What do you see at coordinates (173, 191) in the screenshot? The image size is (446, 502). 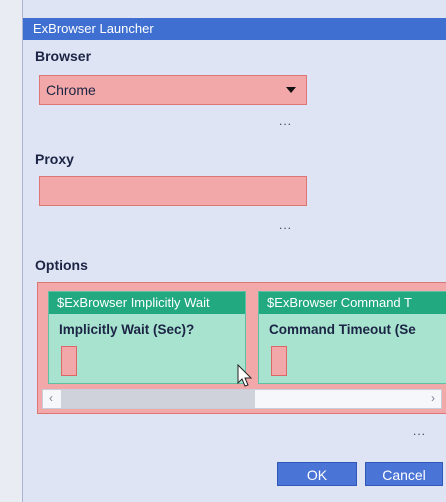 I see `proxy-input` at bounding box center [173, 191].